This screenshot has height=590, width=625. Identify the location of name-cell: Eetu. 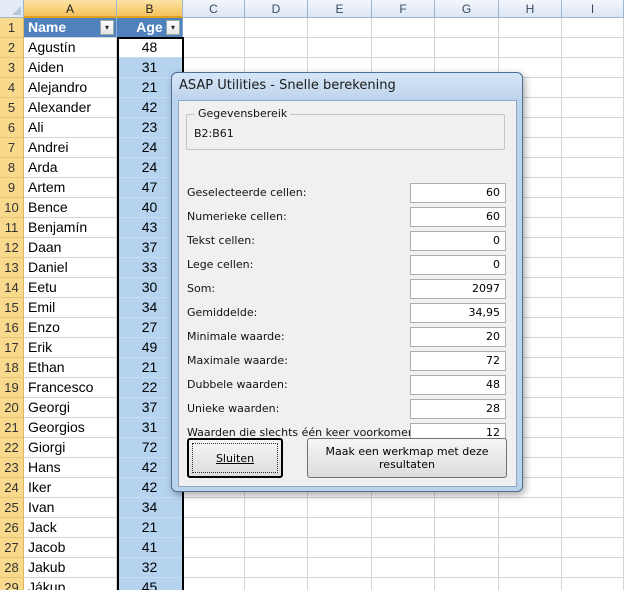
(70, 288).